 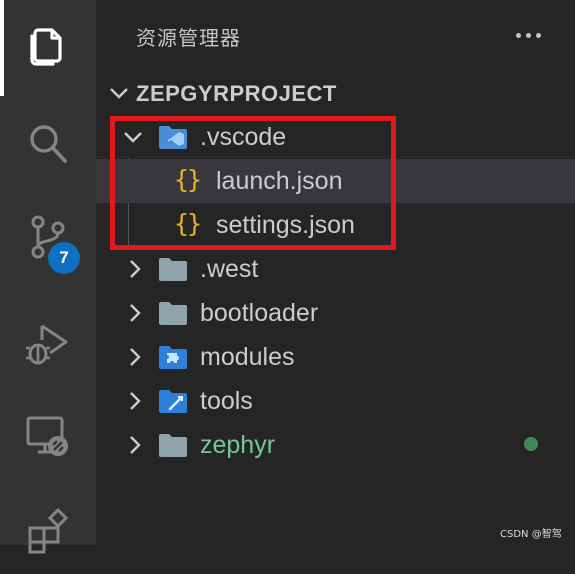 What do you see at coordinates (335, 401) in the screenshot?
I see `tree-folder-tools: tools` at bounding box center [335, 401].